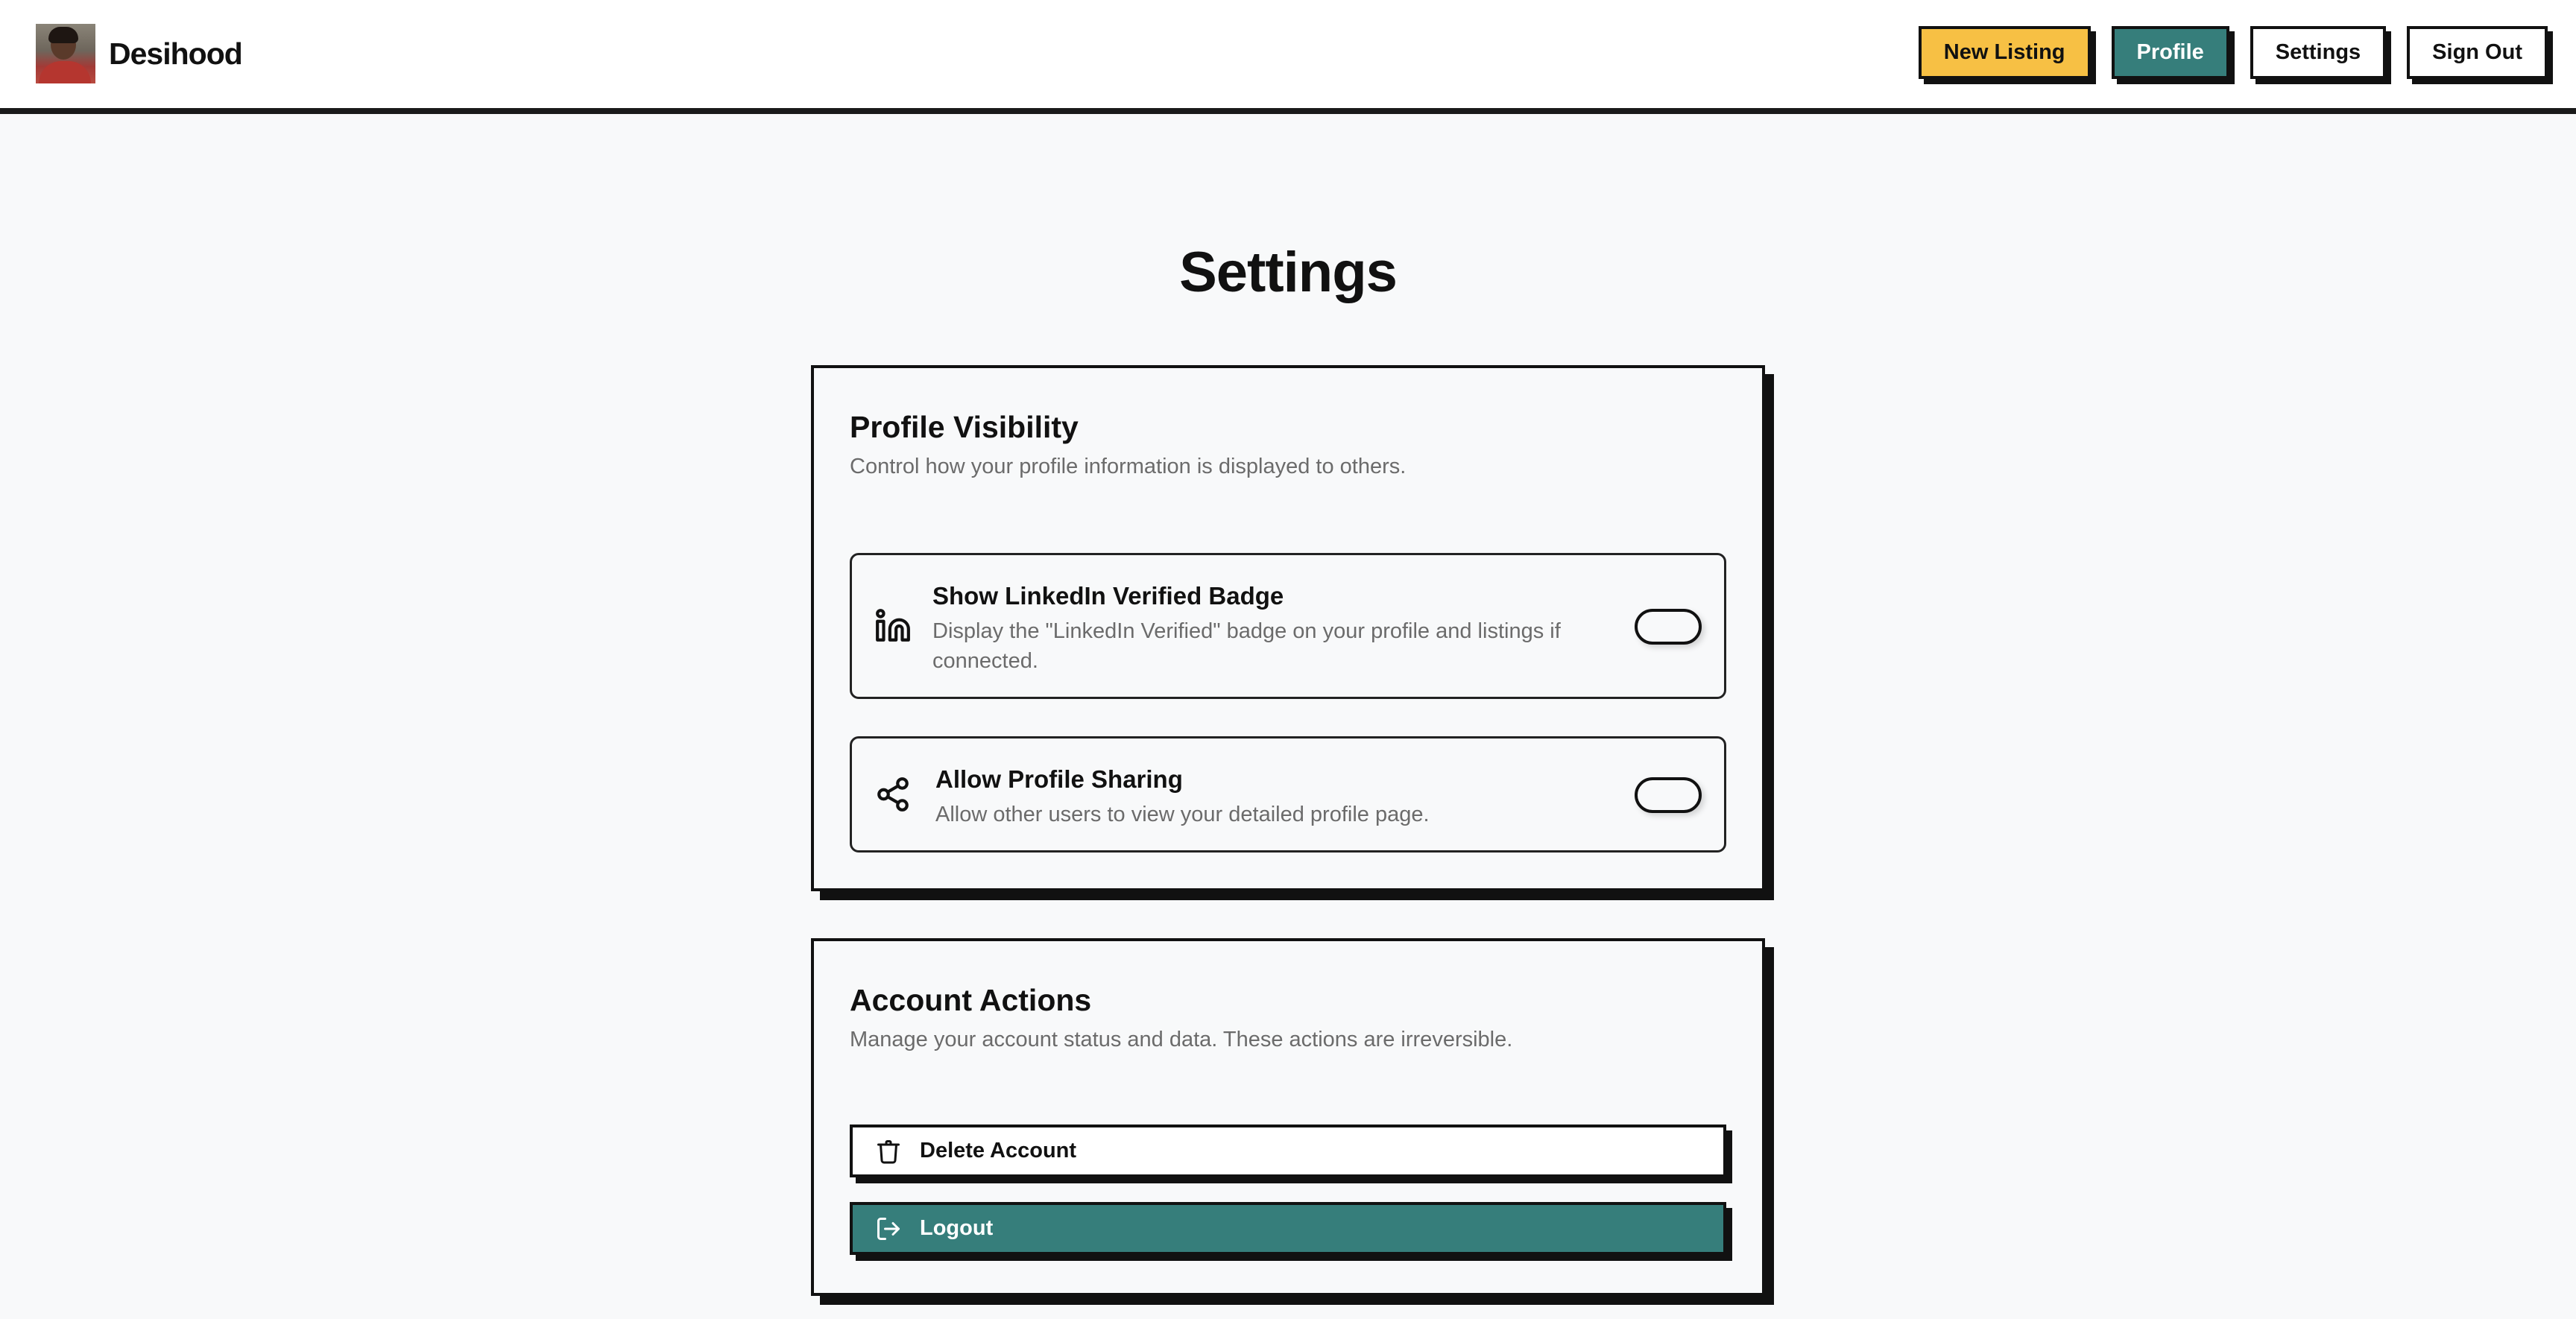 The image size is (2576, 1319). I want to click on card-title: Profile Visibility, so click(964, 427).